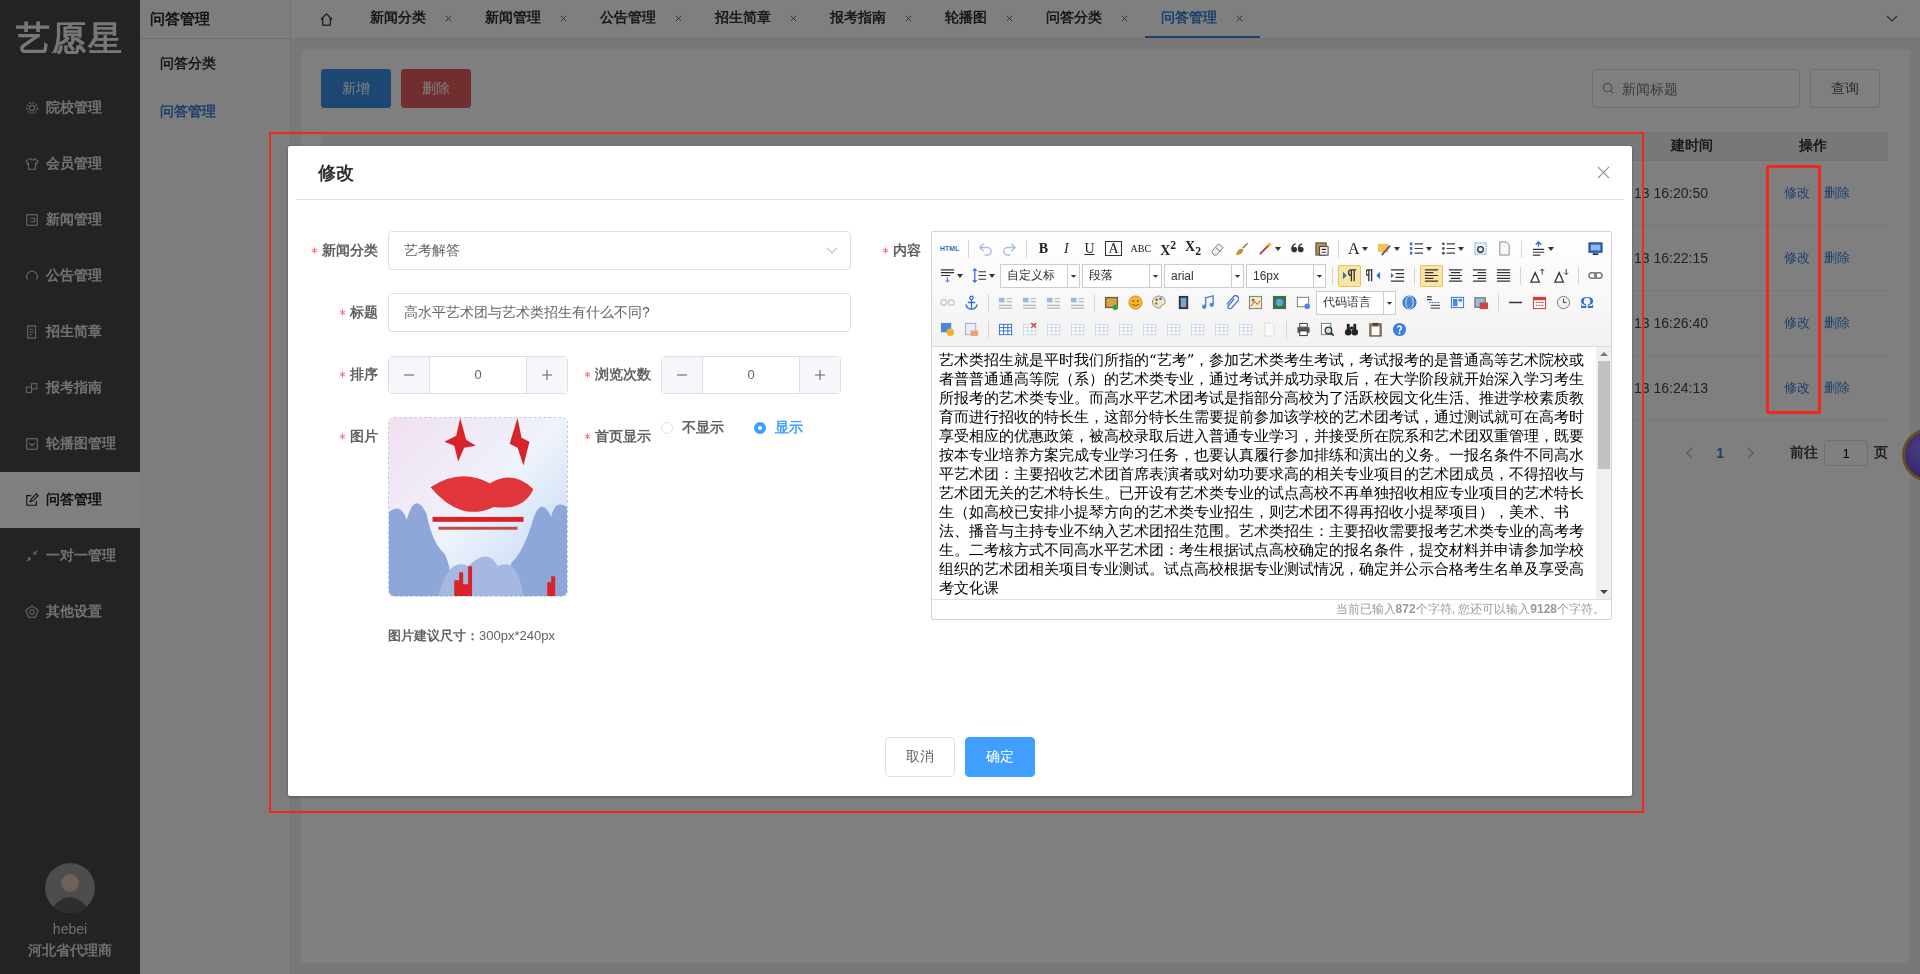 This screenshot has height=974, width=1920. I want to click on eraser-icon, so click(1218, 248).